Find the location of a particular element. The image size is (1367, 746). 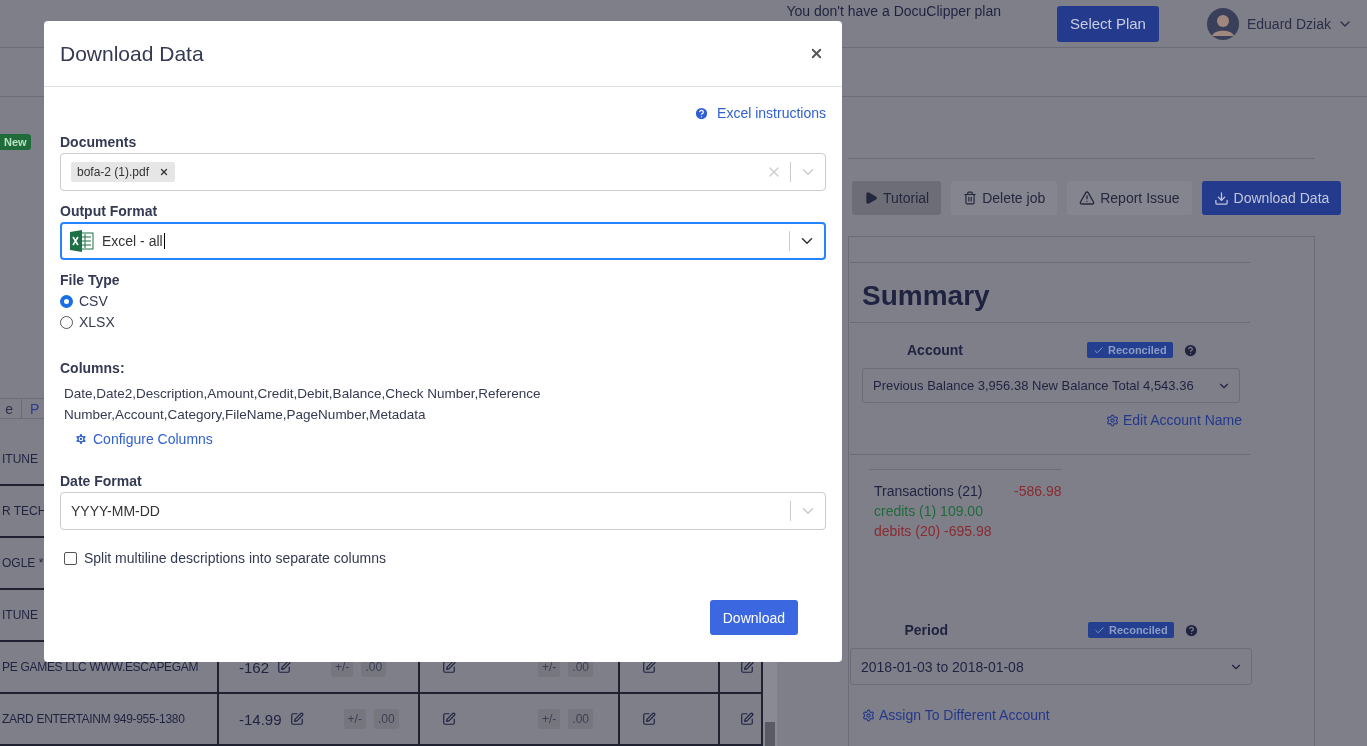

split-checkbox-label: Split multiline descriptions into separate columns is located at coordinates (445, 558).